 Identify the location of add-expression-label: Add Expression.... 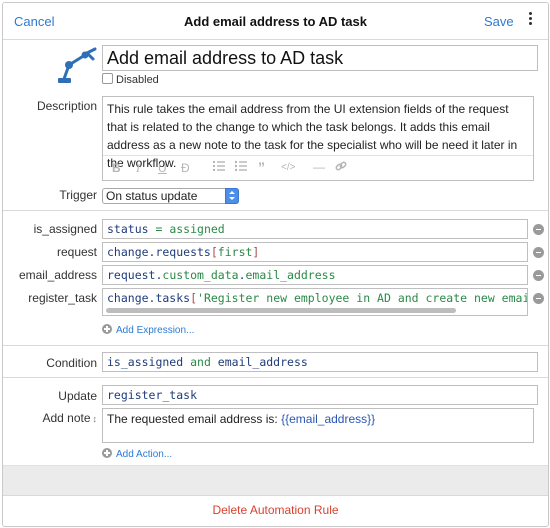
(155, 330).